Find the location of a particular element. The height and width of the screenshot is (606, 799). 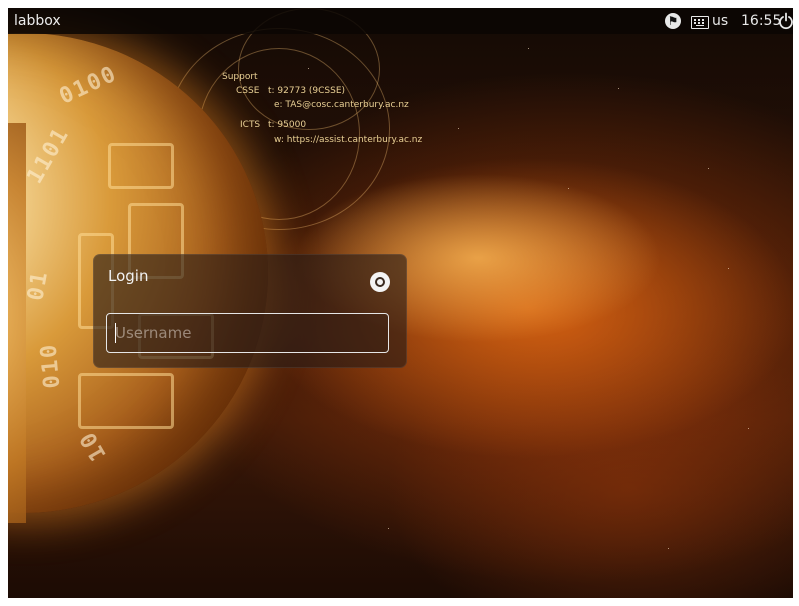

binary-digits: 1101 is located at coordinates (48, 155).